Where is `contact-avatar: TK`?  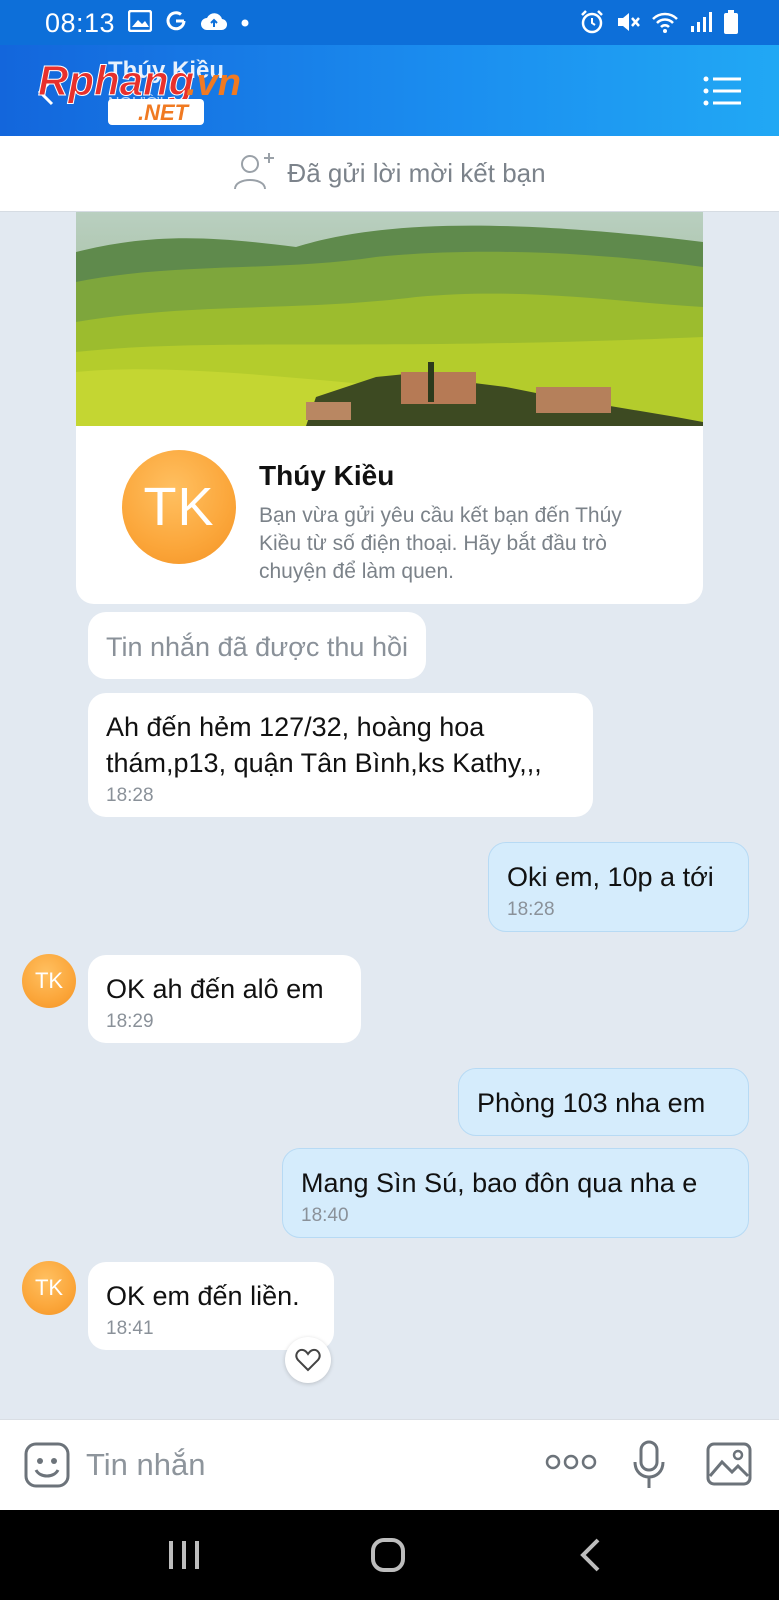 contact-avatar: TK is located at coordinates (179, 507).